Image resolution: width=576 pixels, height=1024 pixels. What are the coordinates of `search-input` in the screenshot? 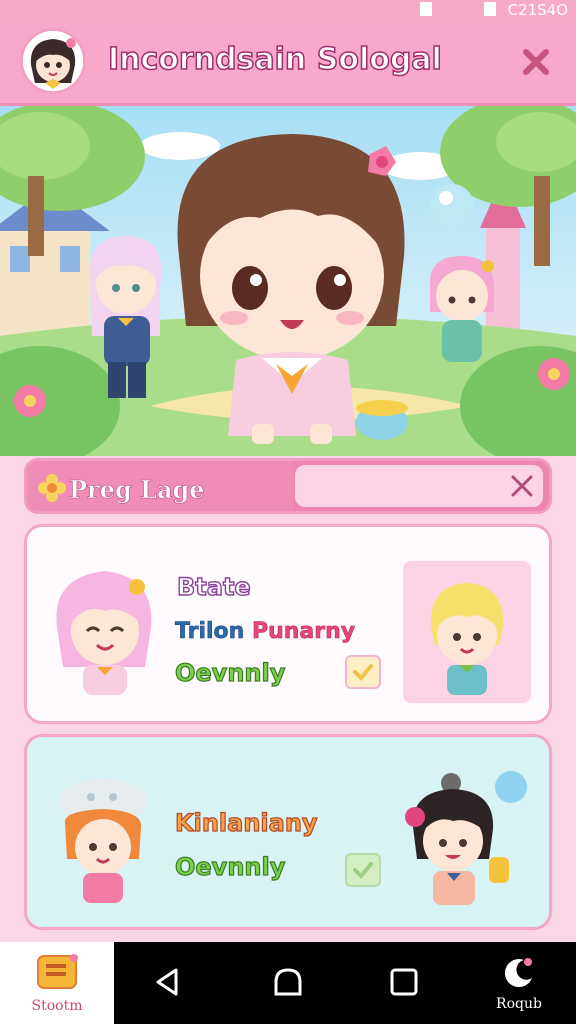 It's located at (419, 486).